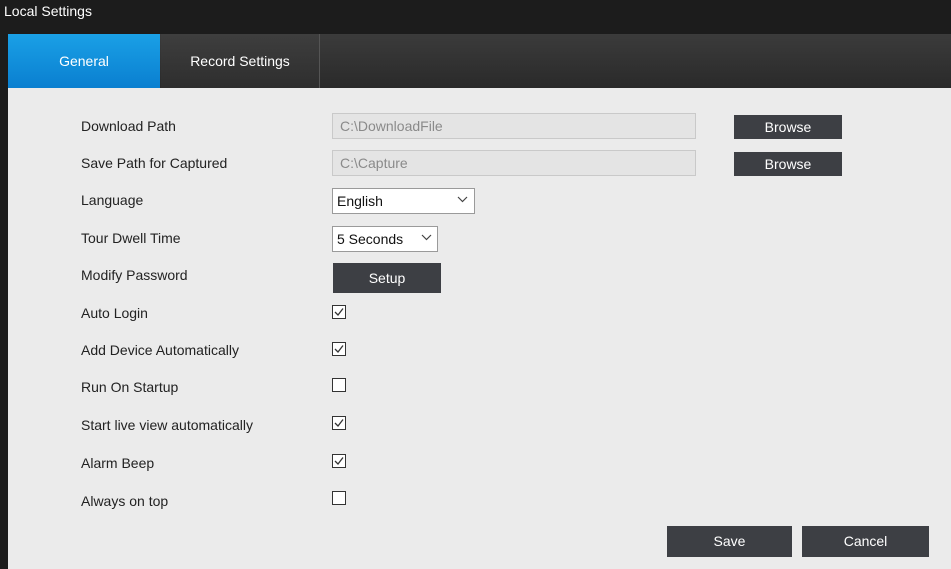 The height and width of the screenshot is (569, 951). I want to click on cancel-button: Cancel, so click(865, 541).